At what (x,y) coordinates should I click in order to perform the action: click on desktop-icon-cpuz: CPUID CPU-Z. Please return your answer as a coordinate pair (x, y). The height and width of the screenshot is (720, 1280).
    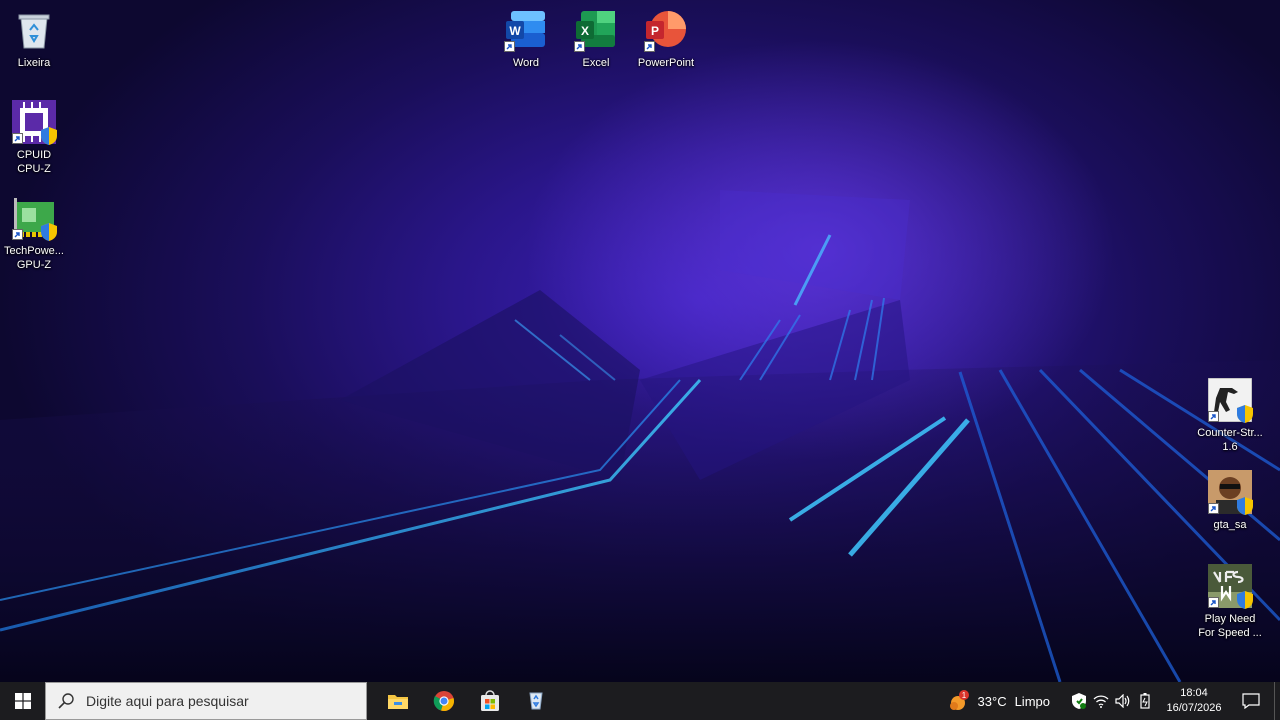
    Looking at the image, I should click on (35, 138).